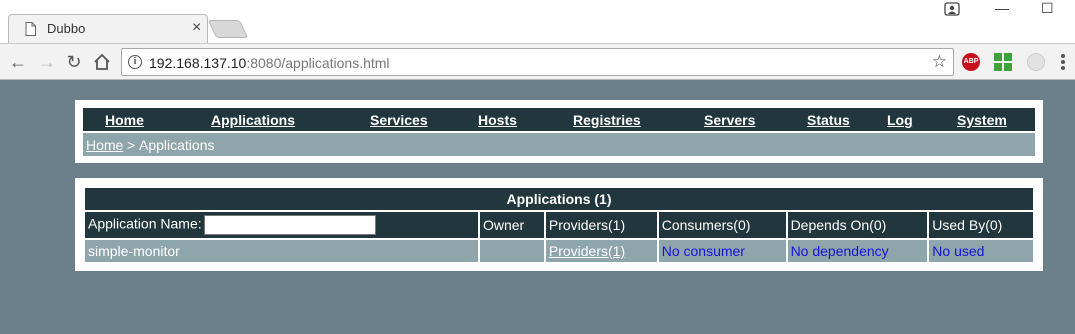 Image resolution: width=1075 pixels, height=334 pixels. What do you see at coordinates (828, 120) in the screenshot?
I see `menu-status: Status` at bounding box center [828, 120].